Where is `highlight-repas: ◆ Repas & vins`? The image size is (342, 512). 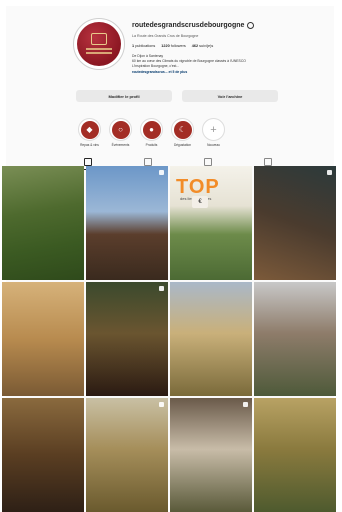
highlight-repas: ◆ Repas & vins is located at coordinates (89, 132).